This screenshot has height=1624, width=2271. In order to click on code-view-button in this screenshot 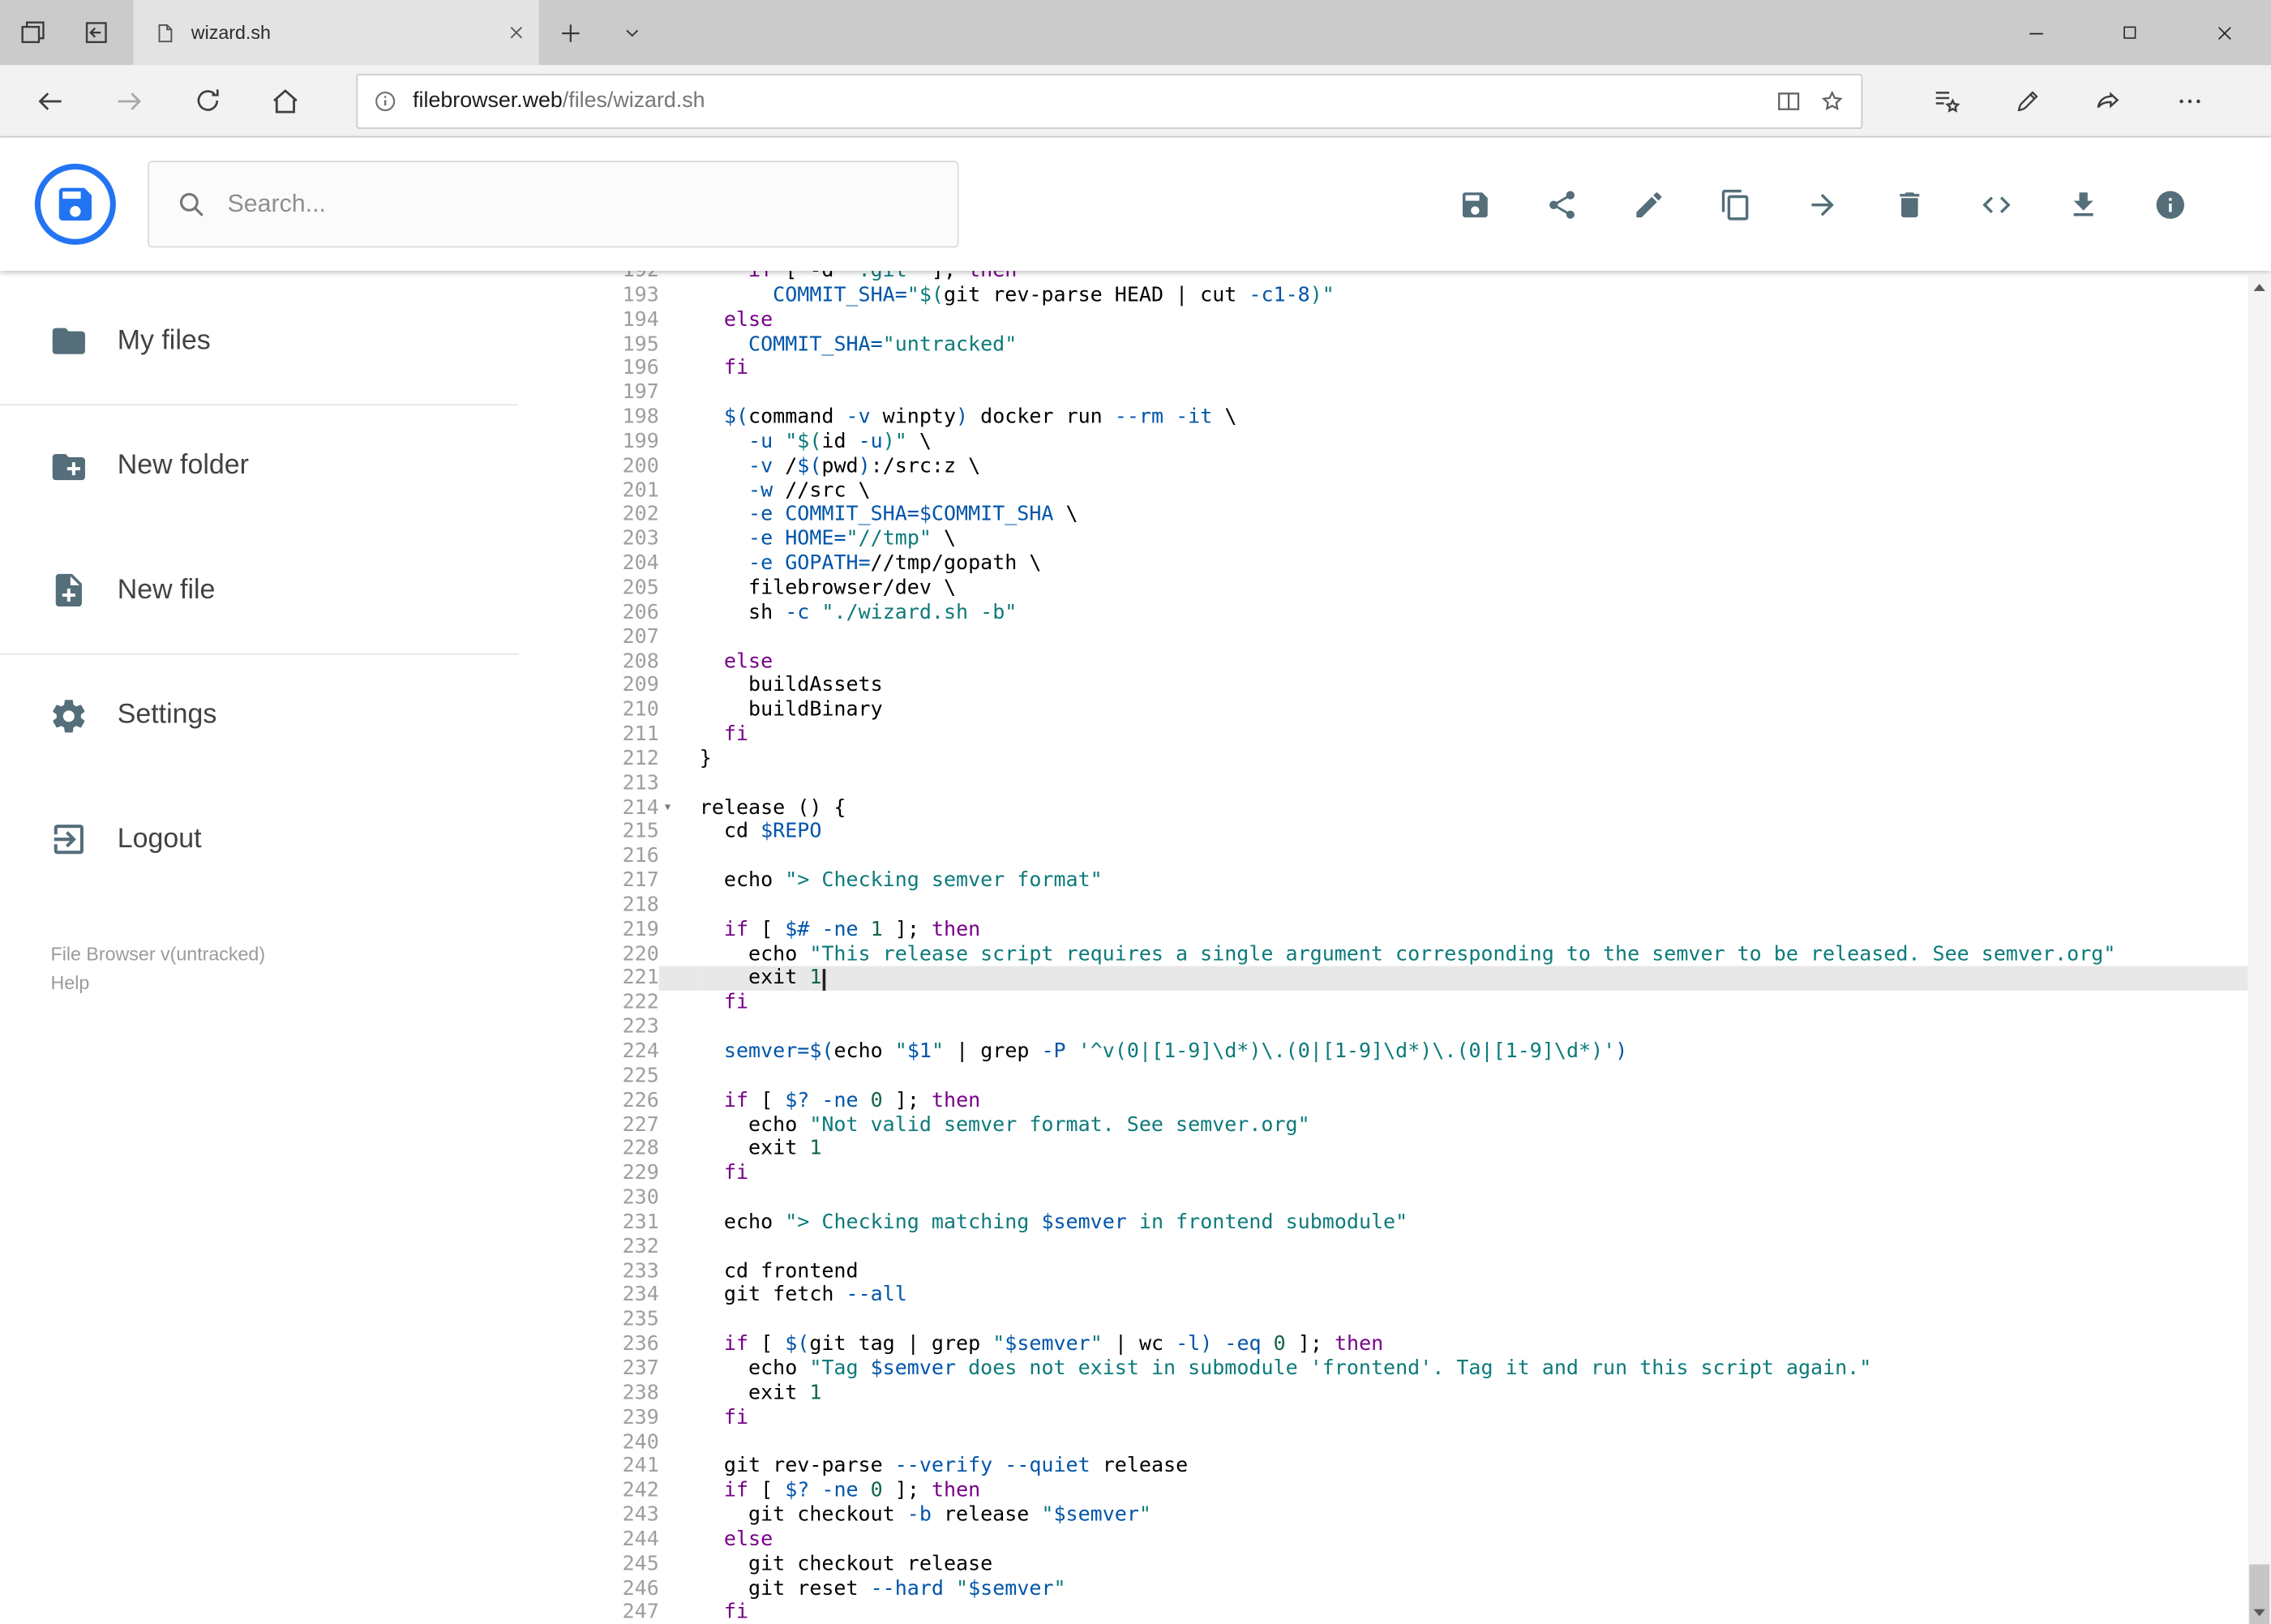, I will do `click(1995, 204)`.